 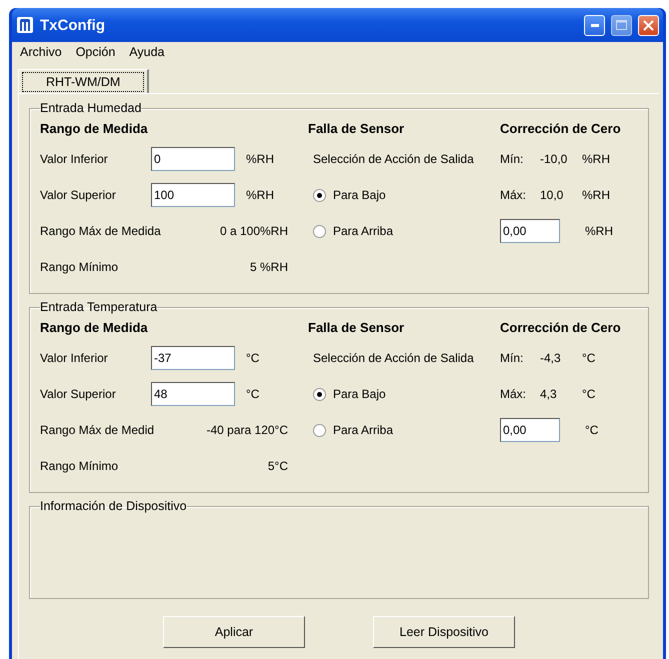 I want to click on window-title: TxConfig, so click(x=73, y=25).